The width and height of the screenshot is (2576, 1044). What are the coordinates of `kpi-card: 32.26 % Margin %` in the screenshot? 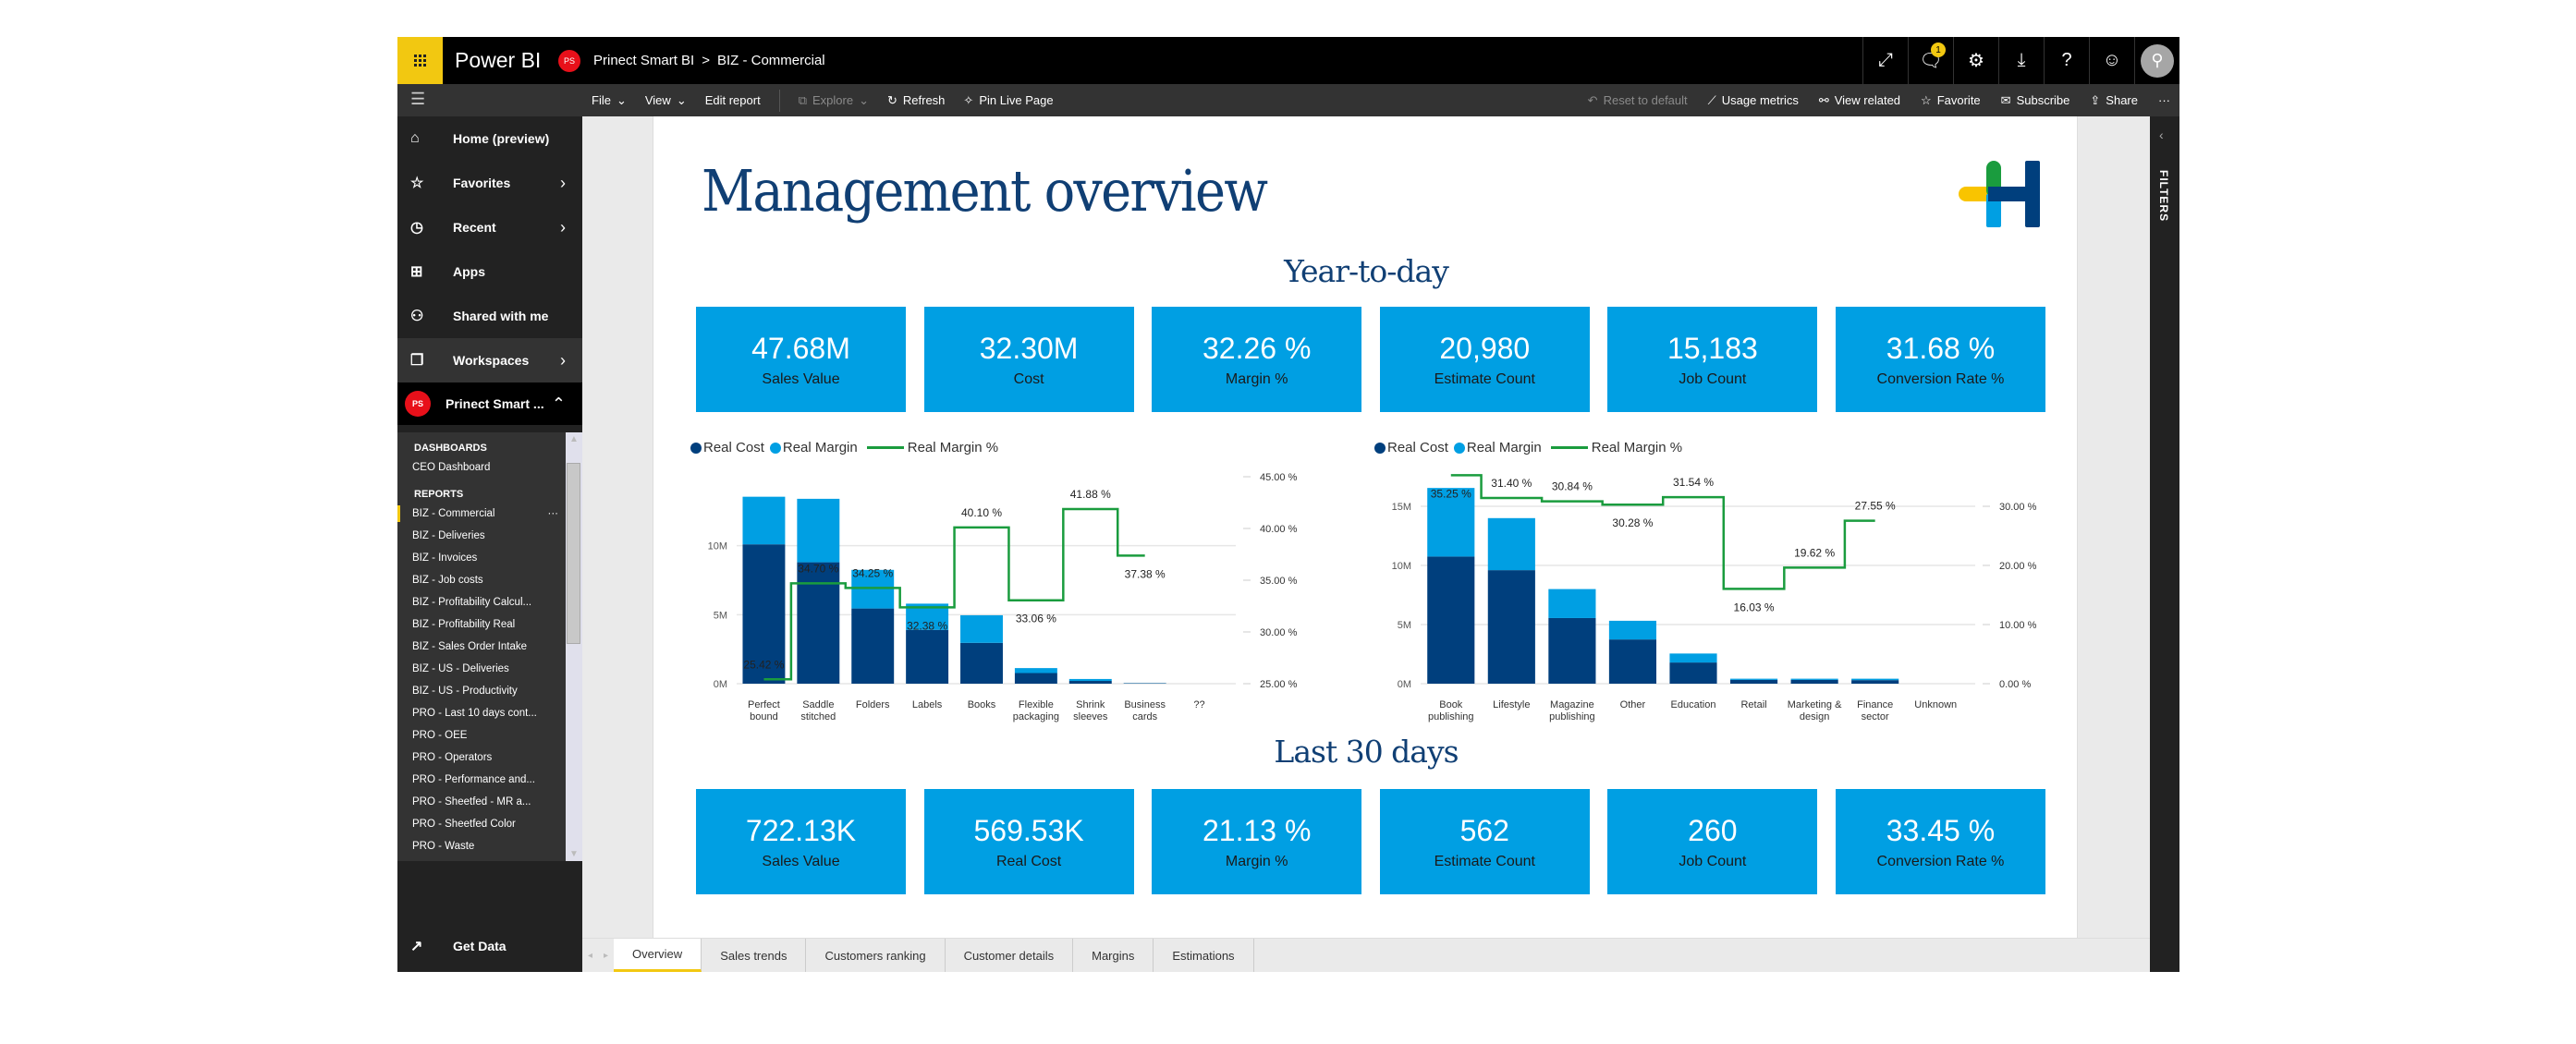 It's located at (1257, 359).